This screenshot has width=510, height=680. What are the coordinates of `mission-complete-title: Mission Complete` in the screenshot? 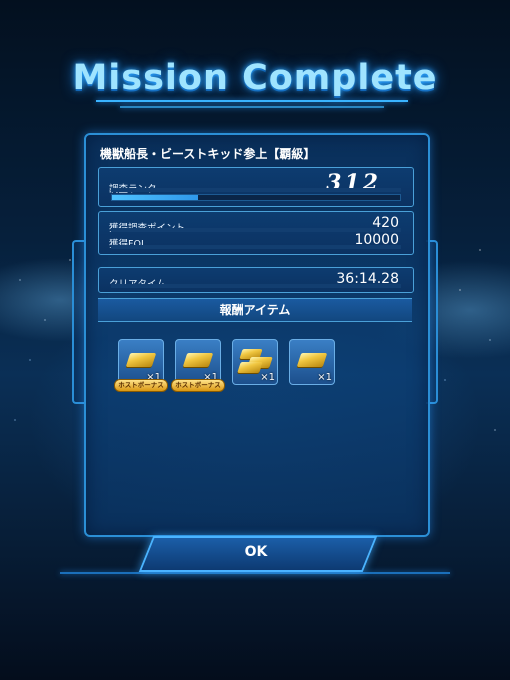 It's located at (255, 78).